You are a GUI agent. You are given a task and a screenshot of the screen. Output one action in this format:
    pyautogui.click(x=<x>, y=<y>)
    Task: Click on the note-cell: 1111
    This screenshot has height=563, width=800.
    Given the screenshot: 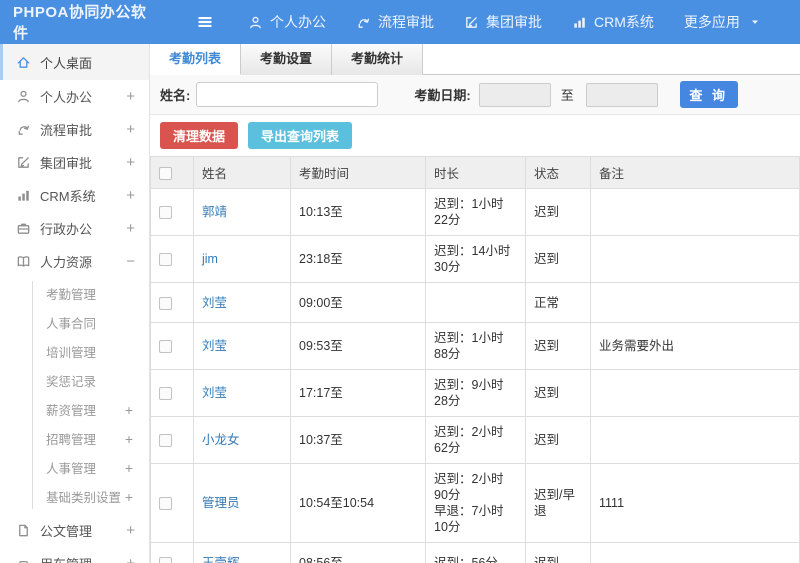 What is the action you would take?
    pyautogui.click(x=695, y=503)
    